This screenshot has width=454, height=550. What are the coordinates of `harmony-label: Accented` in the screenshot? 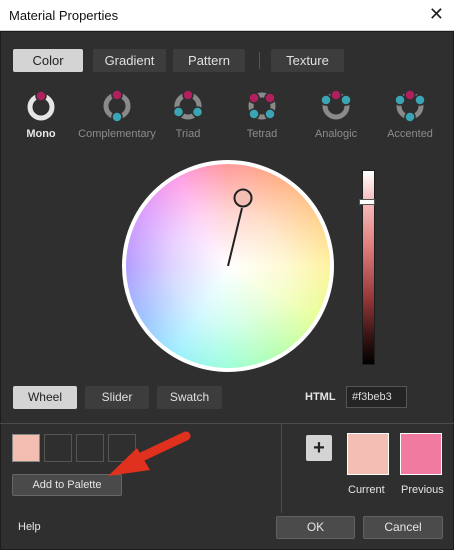 It's located at (410, 134).